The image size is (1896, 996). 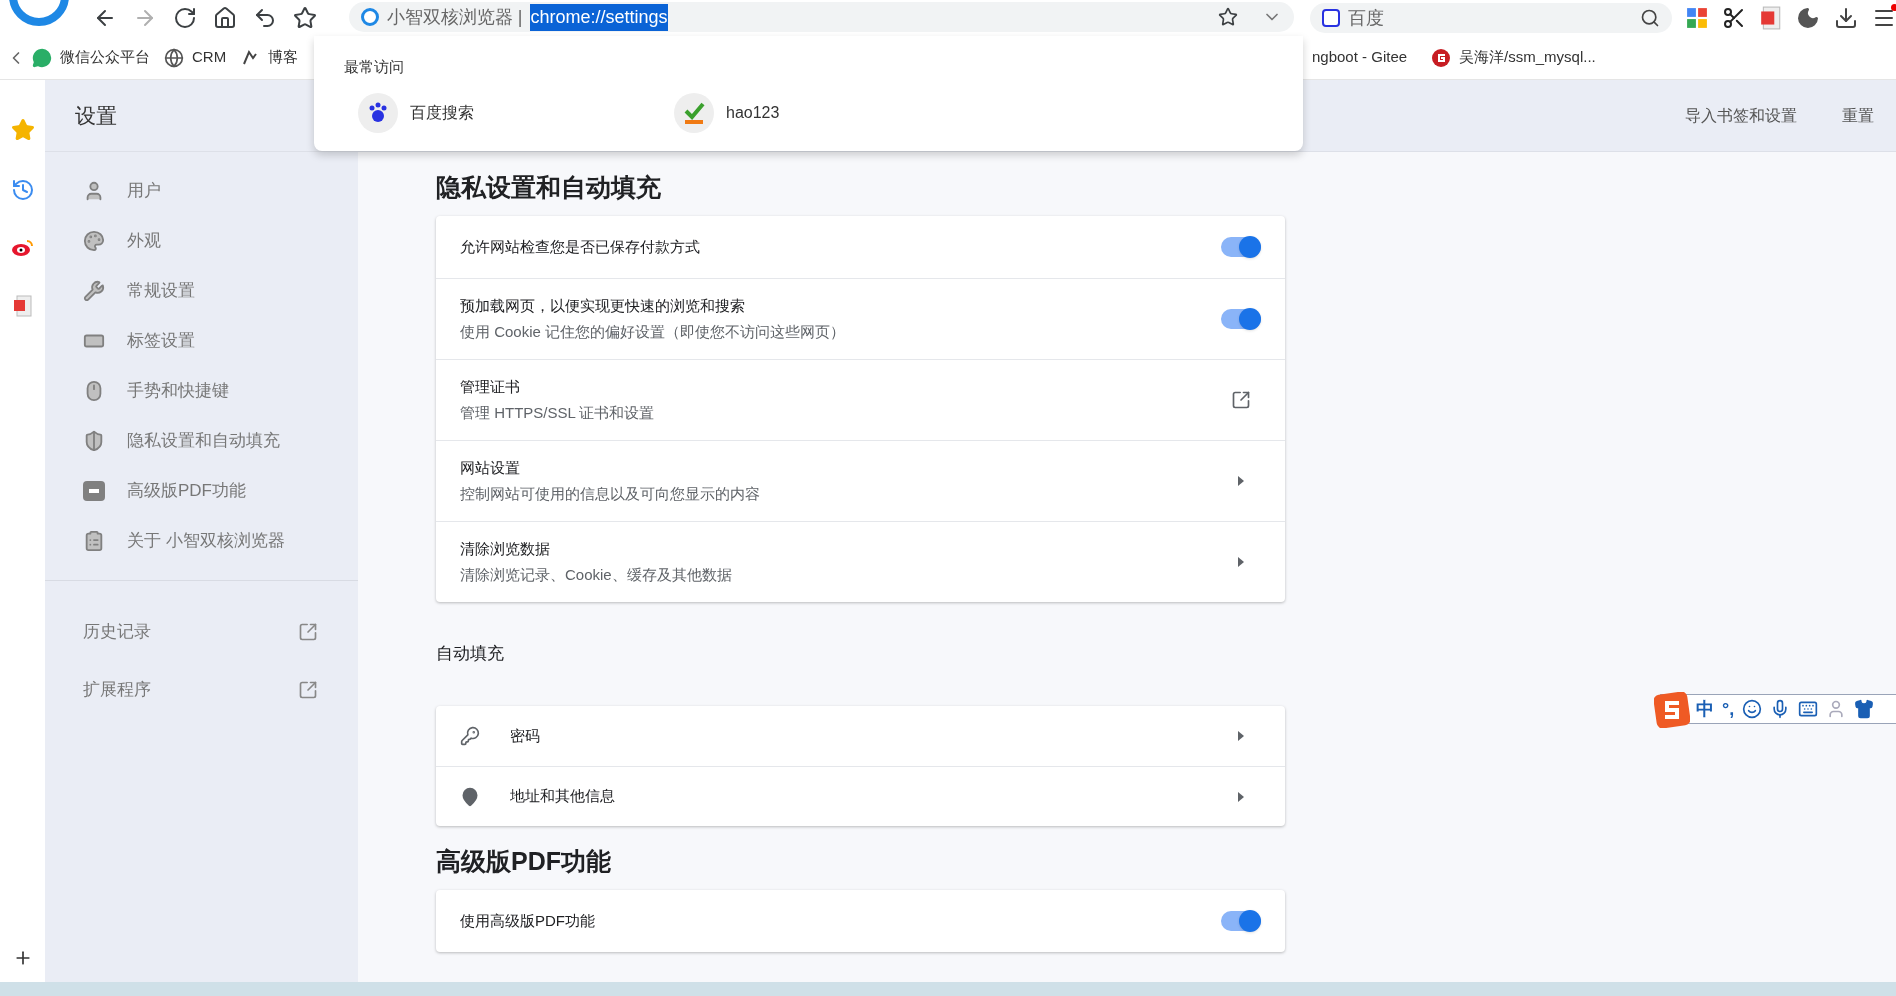 What do you see at coordinates (694, 113) in the screenshot?
I see `check-logo-icon` at bounding box center [694, 113].